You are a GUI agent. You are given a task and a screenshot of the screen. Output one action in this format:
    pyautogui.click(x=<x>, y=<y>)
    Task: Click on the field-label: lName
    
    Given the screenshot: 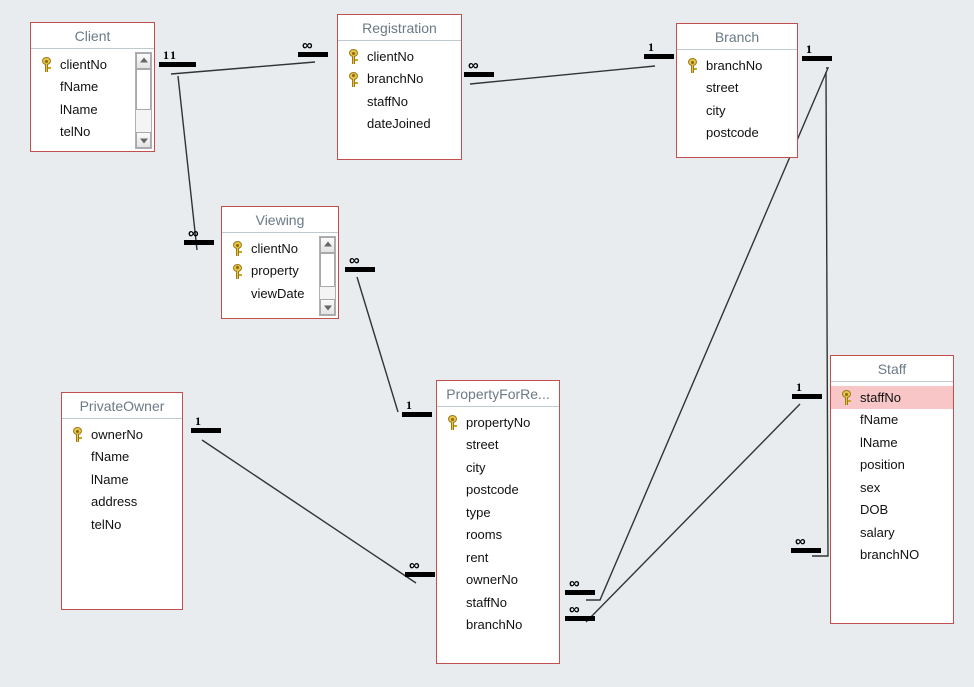 What is the action you would take?
    pyautogui.click(x=79, y=109)
    